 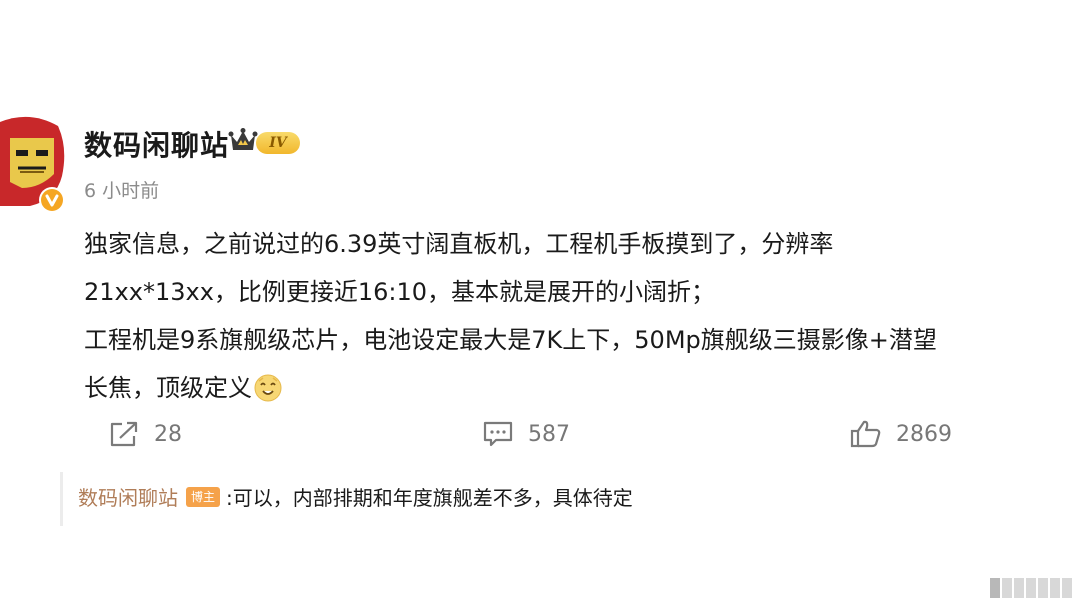 I want to click on reply-username: 数码闲聊站, so click(x=128, y=496).